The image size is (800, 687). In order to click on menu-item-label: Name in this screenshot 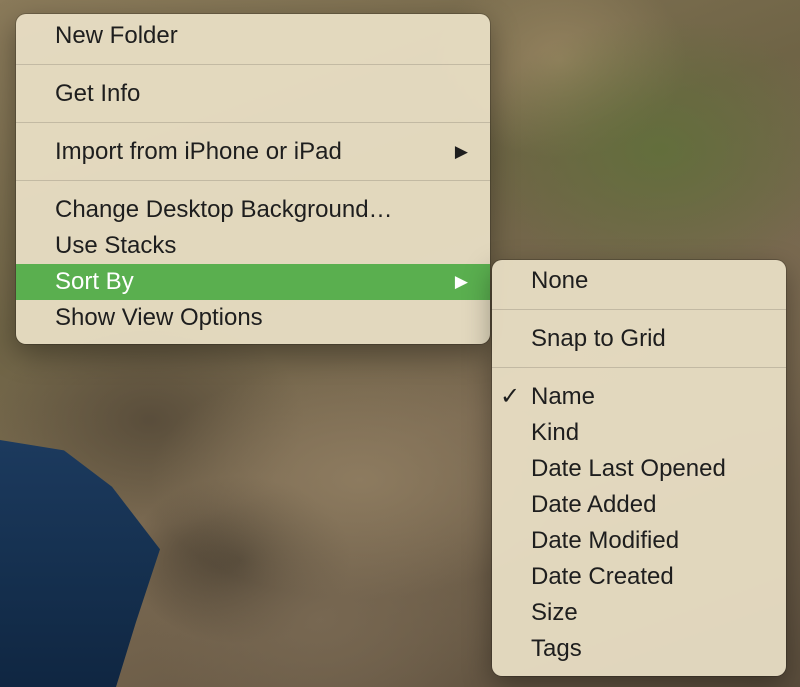, I will do `click(563, 396)`.